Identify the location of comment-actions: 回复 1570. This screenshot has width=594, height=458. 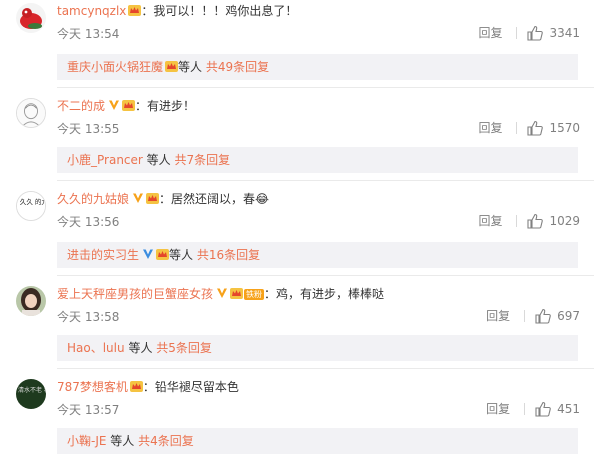
(529, 127).